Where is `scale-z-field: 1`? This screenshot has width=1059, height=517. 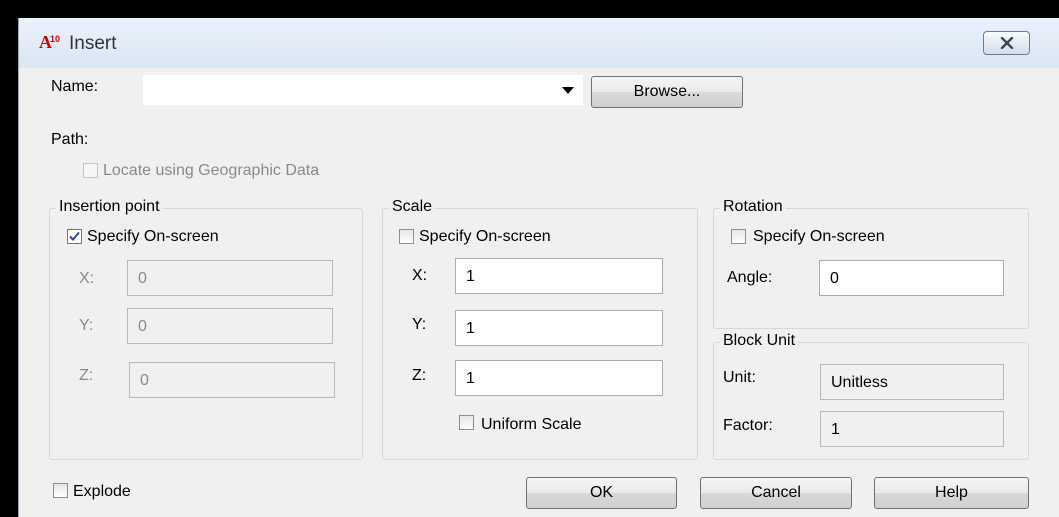
scale-z-field: 1 is located at coordinates (559, 378).